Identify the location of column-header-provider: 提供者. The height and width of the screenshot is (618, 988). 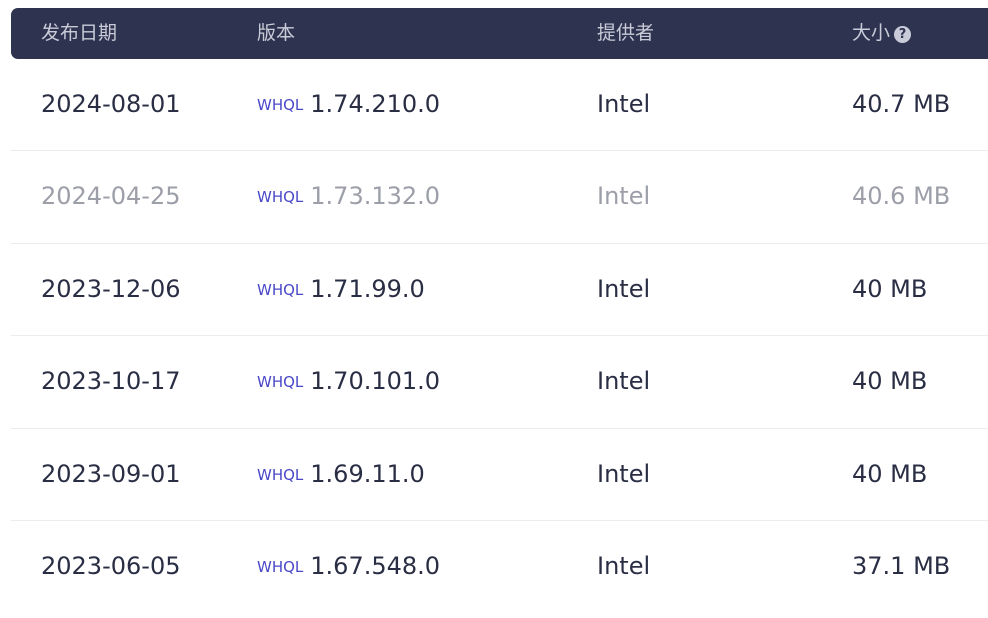
(625, 33).